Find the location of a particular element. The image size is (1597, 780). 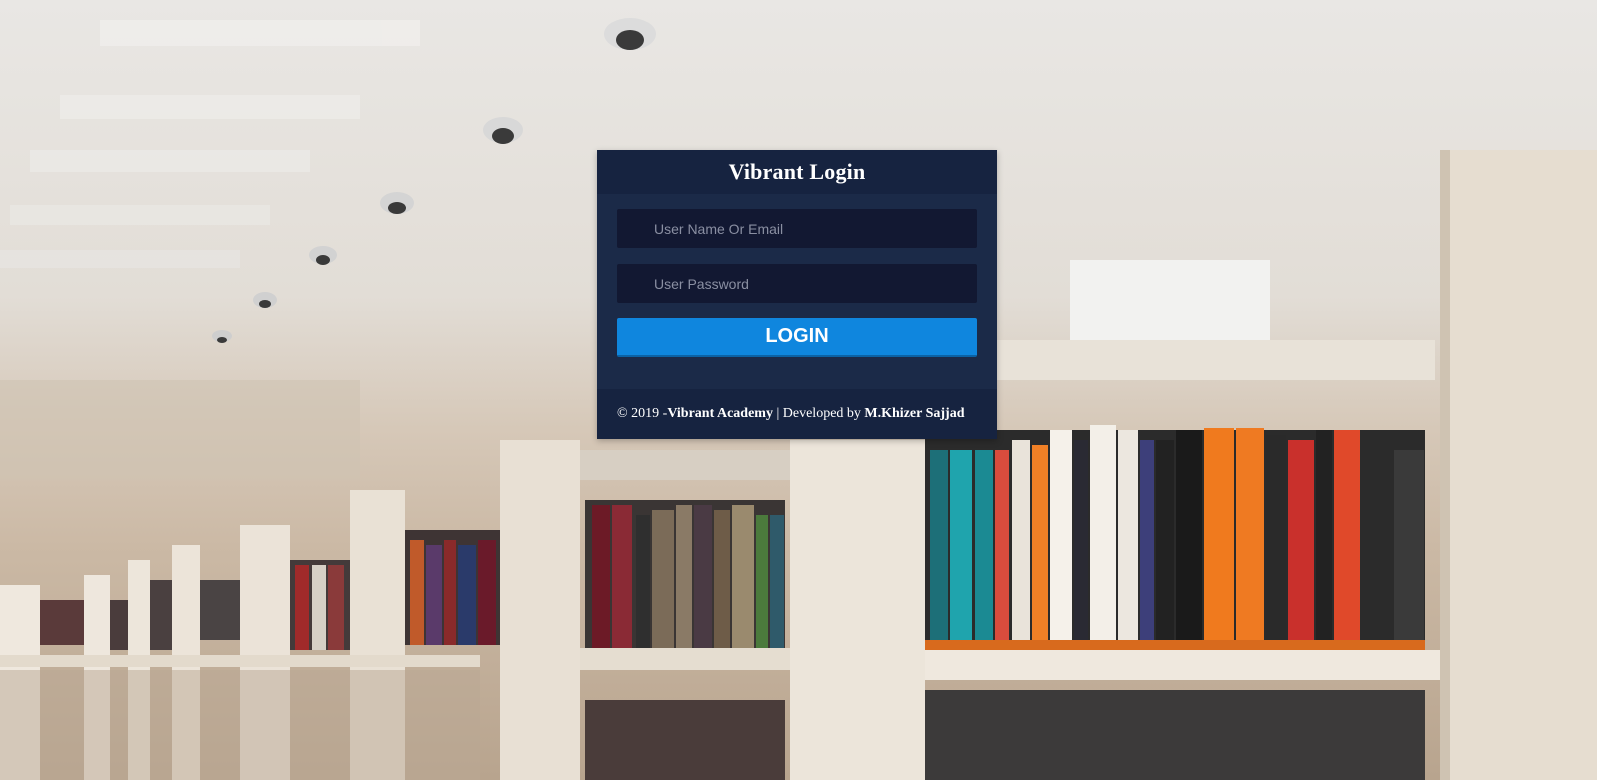

password-input is located at coordinates (797, 283).